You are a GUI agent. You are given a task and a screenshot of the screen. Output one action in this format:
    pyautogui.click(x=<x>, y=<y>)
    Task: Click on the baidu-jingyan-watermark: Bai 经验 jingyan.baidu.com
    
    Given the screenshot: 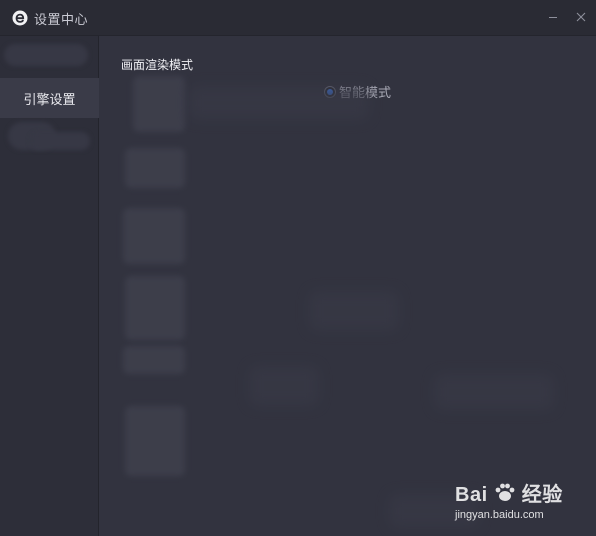 What is the action you would take?
    pyautogui.click(x=520, y=503)
    